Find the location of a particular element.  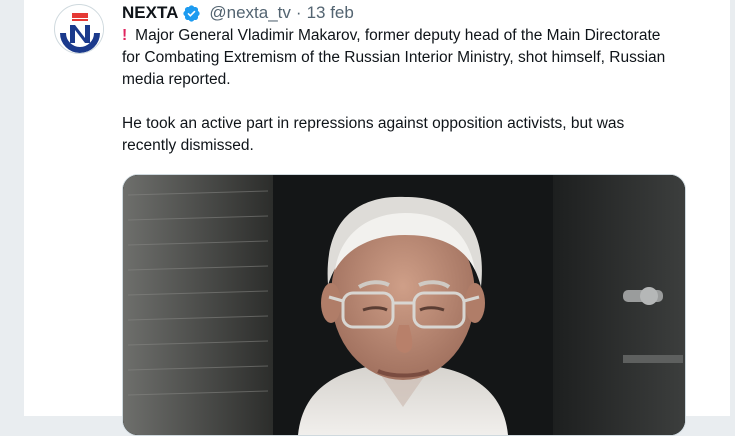

exclamation-icon: ! is located at coordinates (125, 35).